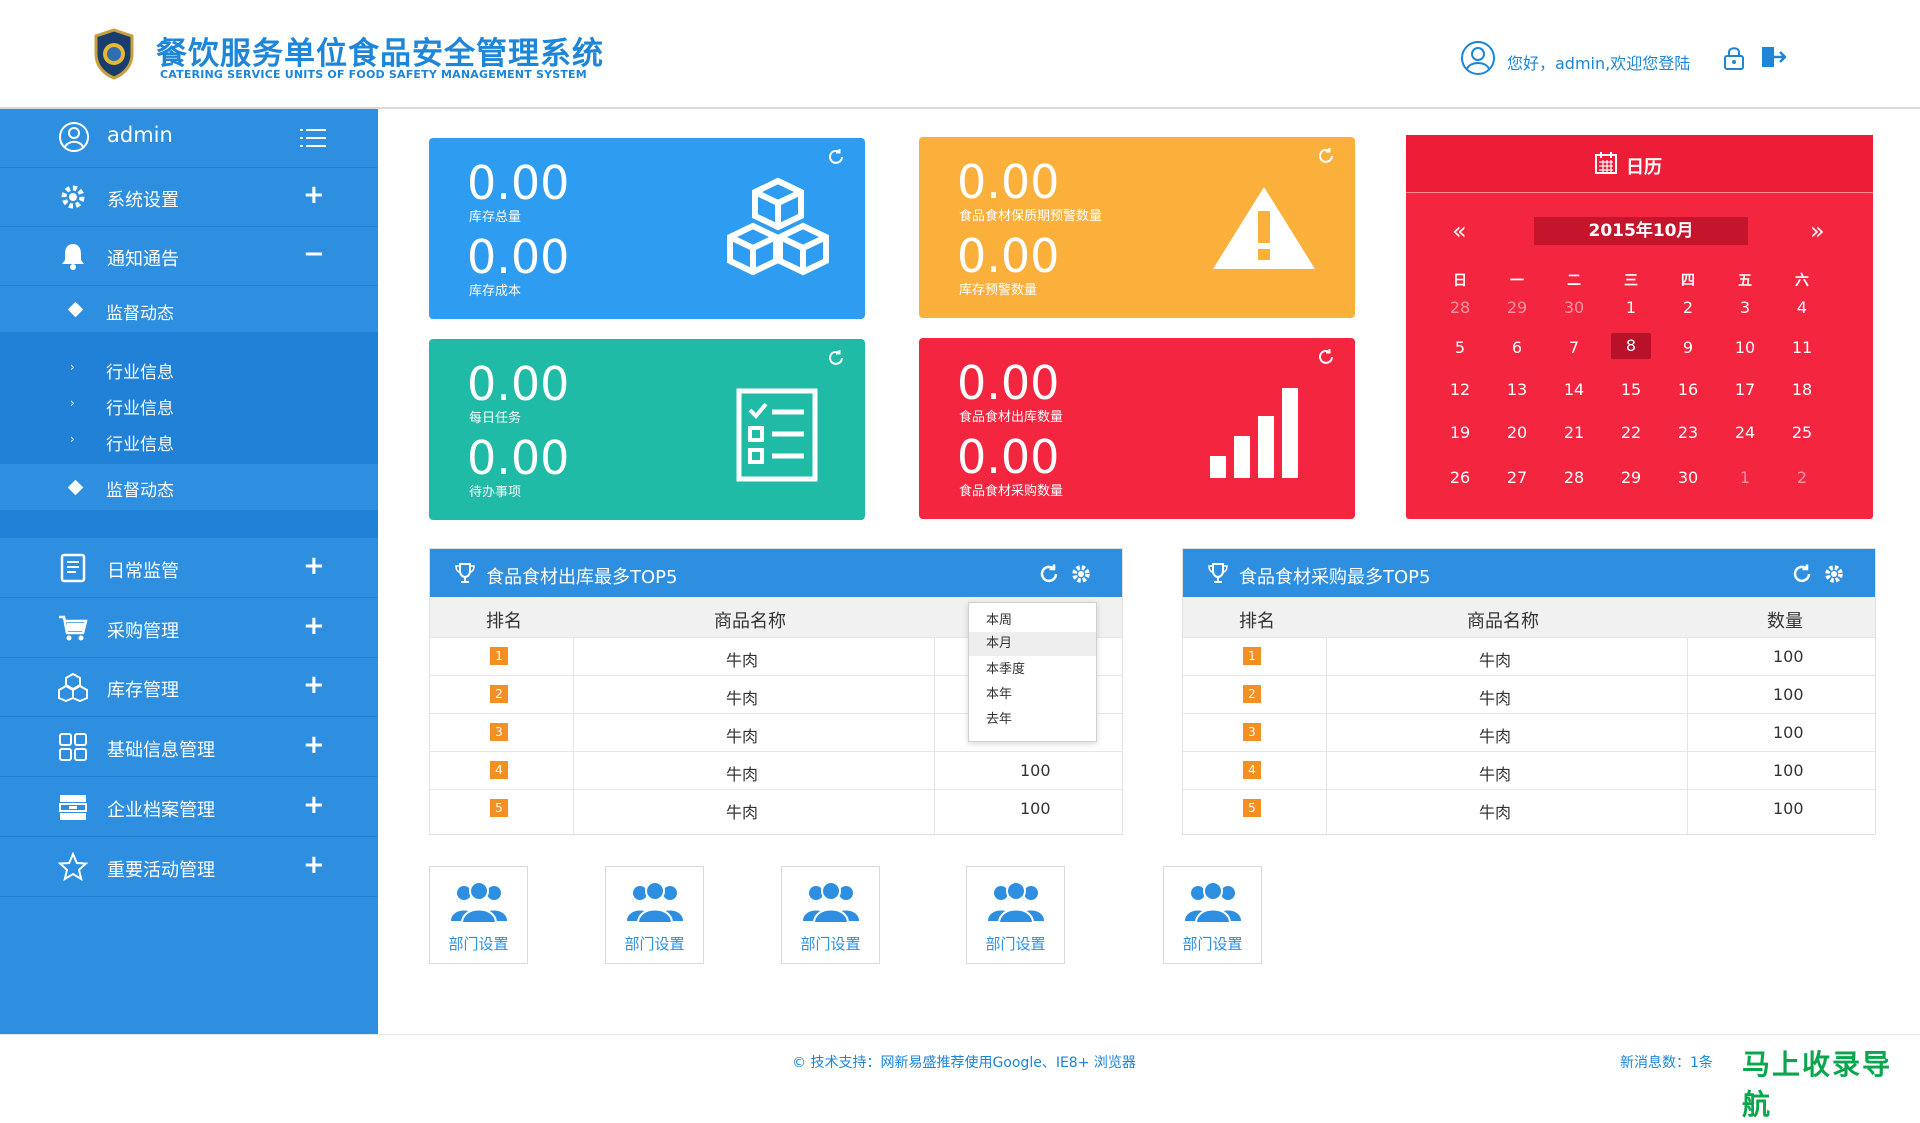 The height and width of the screenshot is (1123, 1920). Describe the element at coordinates (189, 867) in the screenshot. I see `sidebar-item-important-events: 重要活动管理 +` at that location.